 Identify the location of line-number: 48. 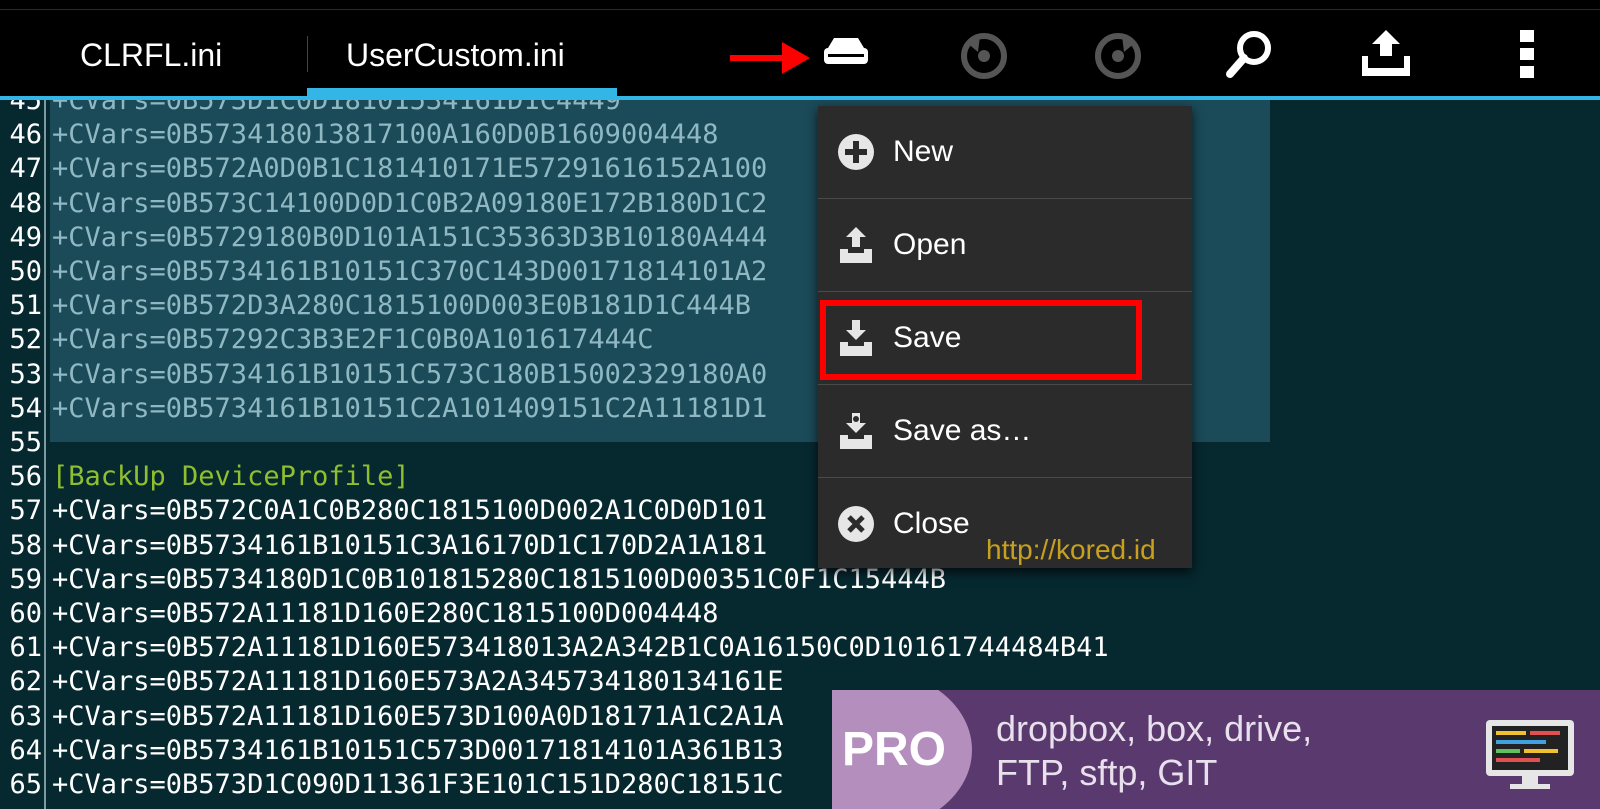
(25, 203).